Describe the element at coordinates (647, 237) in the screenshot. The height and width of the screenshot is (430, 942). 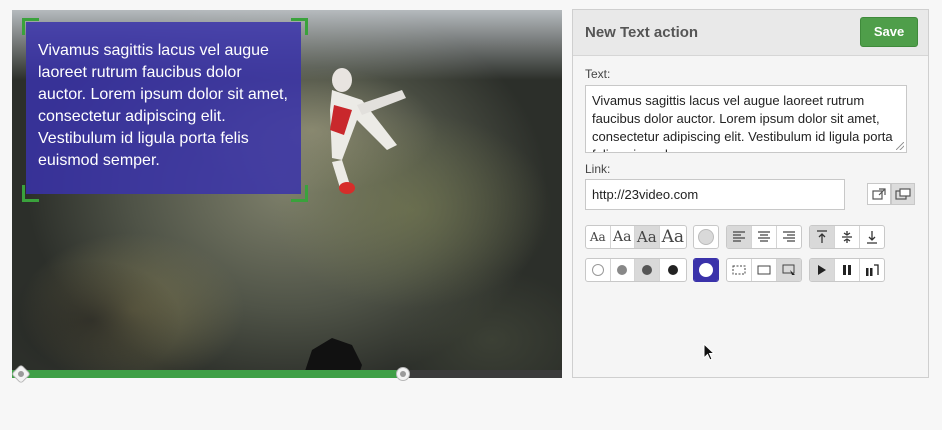
I see `font-size-large: Aa` at that location.